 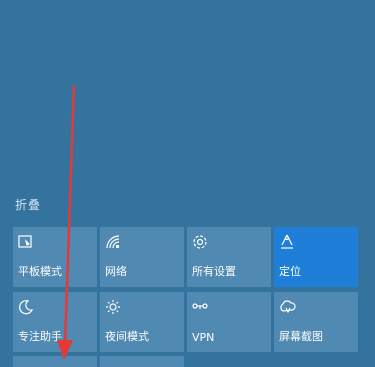 What do you see at coordinates (214, 271) in the screenshot?
I see `tile-label: 所有设置` at bounding box center [214, 271].